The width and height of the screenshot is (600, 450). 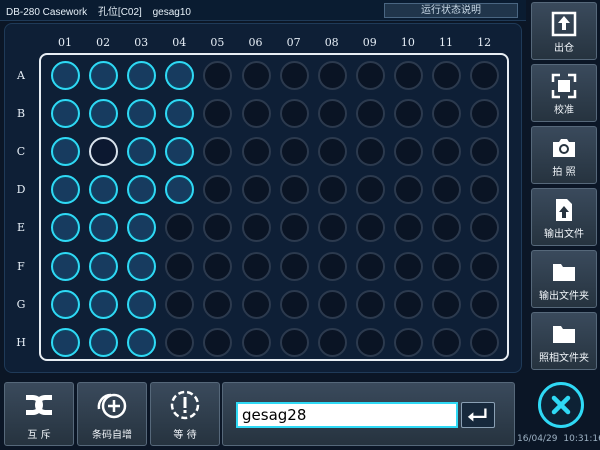 I want to click on well-c10, so click(x=408, y=152).